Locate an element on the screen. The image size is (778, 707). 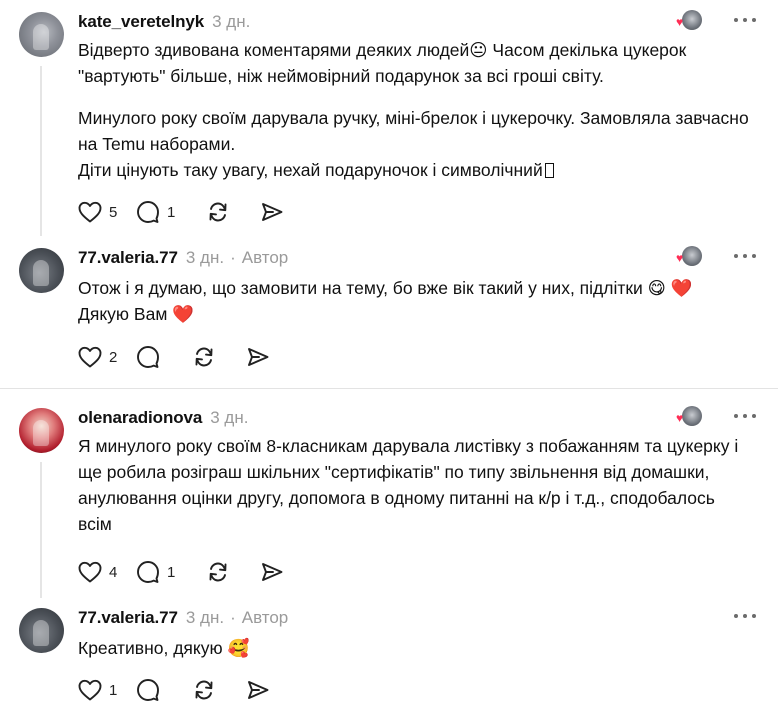
comment-header: kate_veretelnyk 3 дн. is located at coordinates (164, 22).